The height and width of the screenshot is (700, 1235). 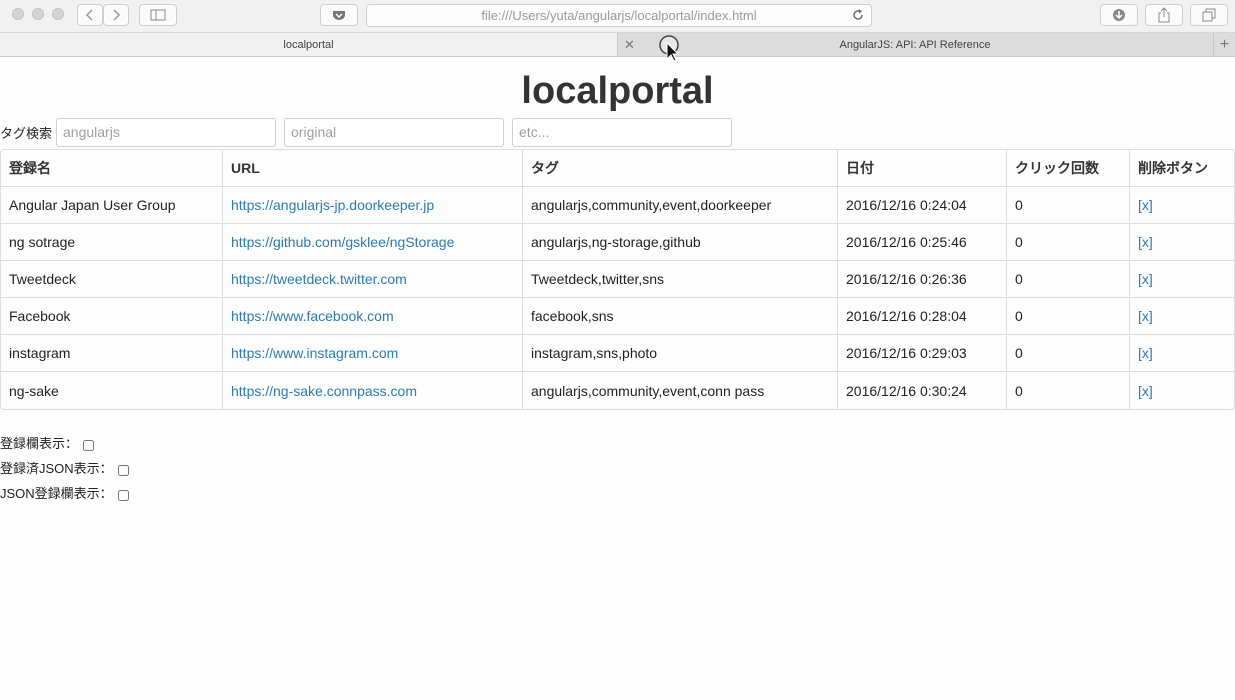 I want to click on cell-tags-text: angularjs,community,event,conn pass, so click(x=648, y=390).